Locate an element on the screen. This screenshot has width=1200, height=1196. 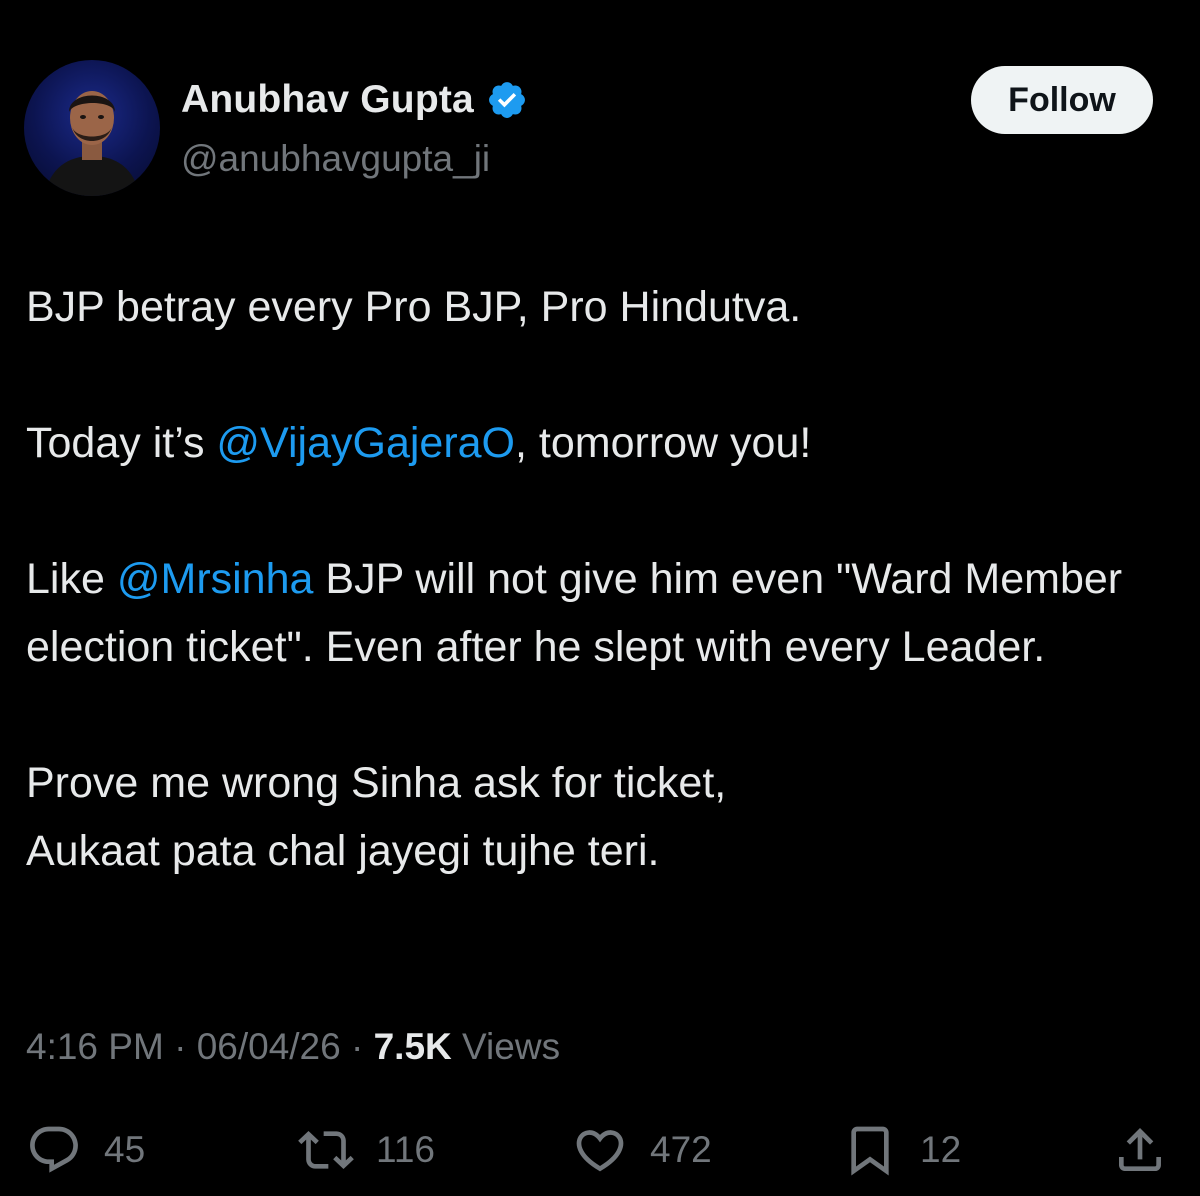
tweet-line-2: Today it’s @VijayGajeraO, tomorrow you! is located at coordinates (601, 443).